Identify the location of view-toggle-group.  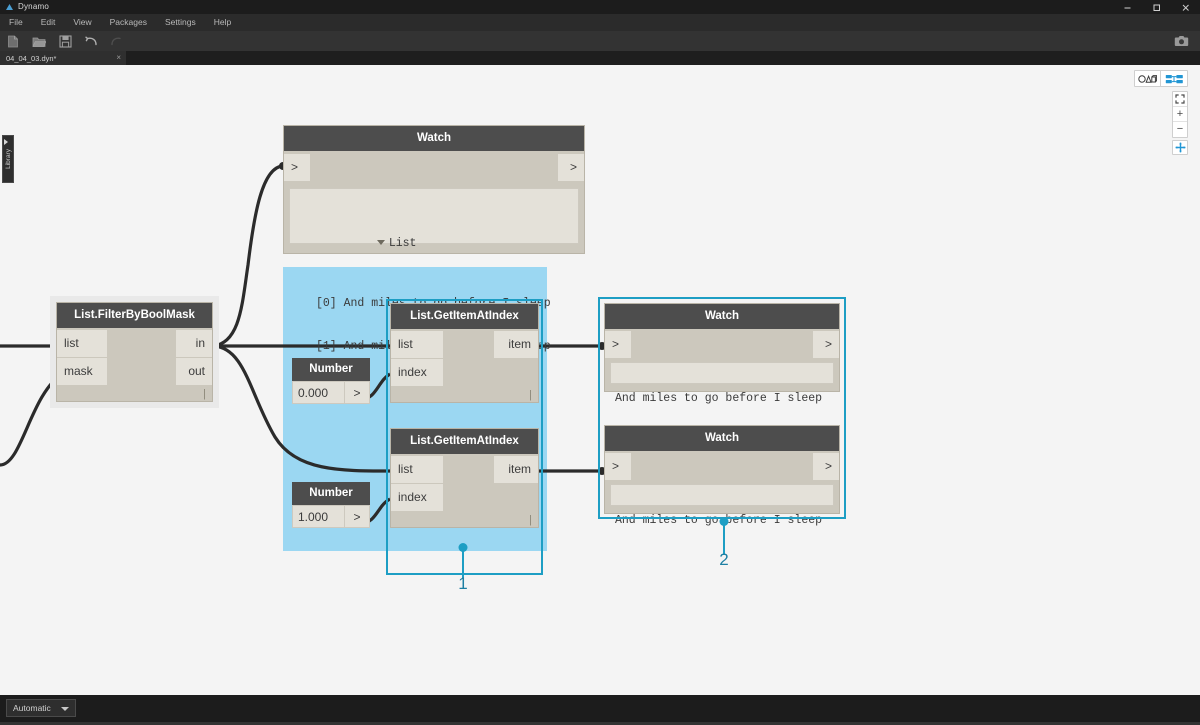
(1161, 78).